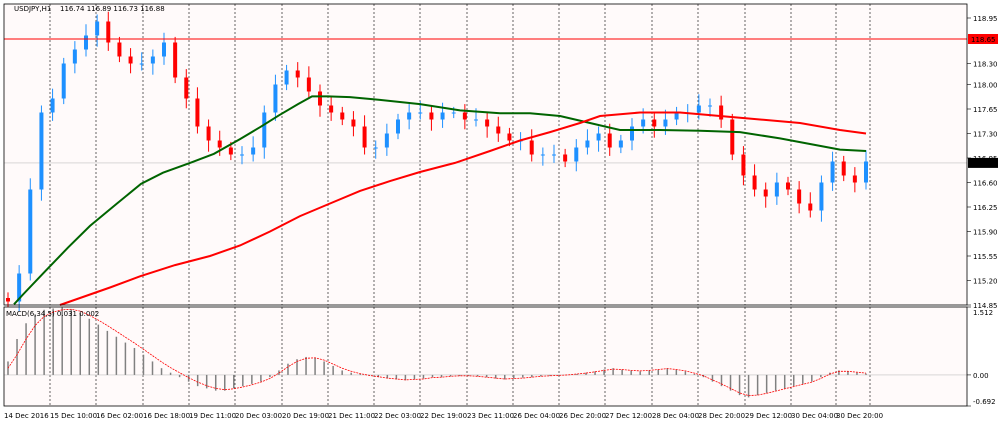  Describe the element at coordinates (814, 416) in the screenshot. I see `time-axis-label: 30 Dec 04:00` at that location.